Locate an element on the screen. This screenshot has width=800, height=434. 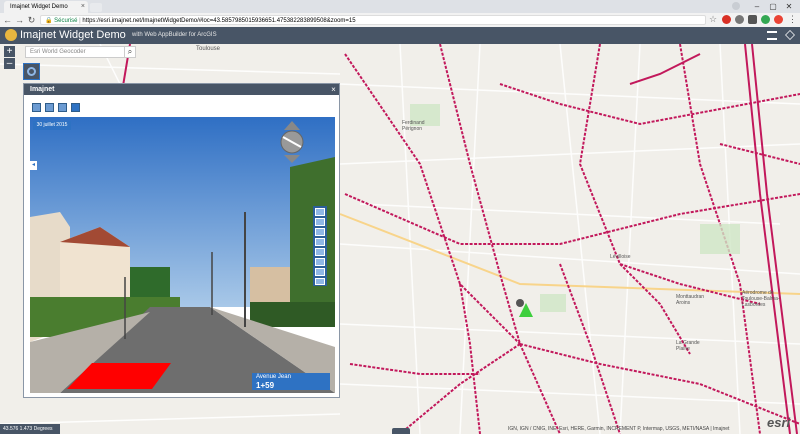
lock-icon: 🔒 is located at coordinates (49, 21).